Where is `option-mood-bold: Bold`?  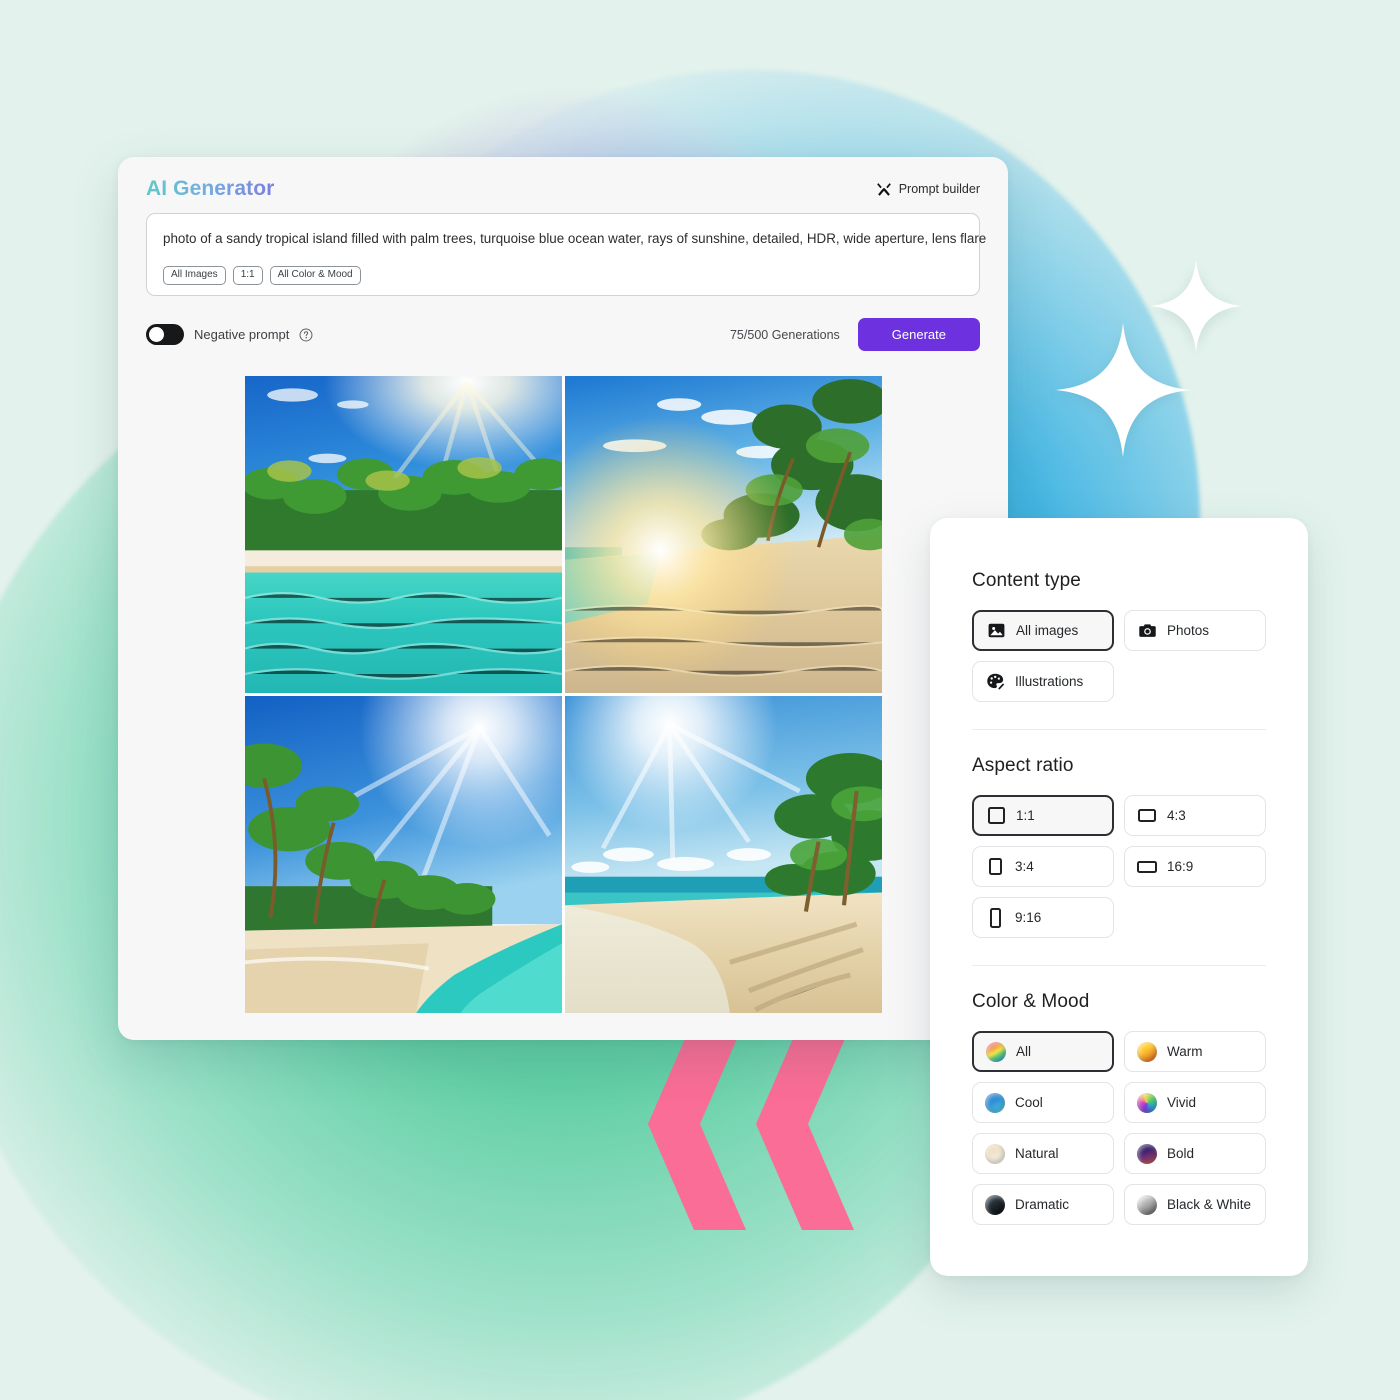
option-mood-bold: Bold is located at coordinates (1195, 1153).